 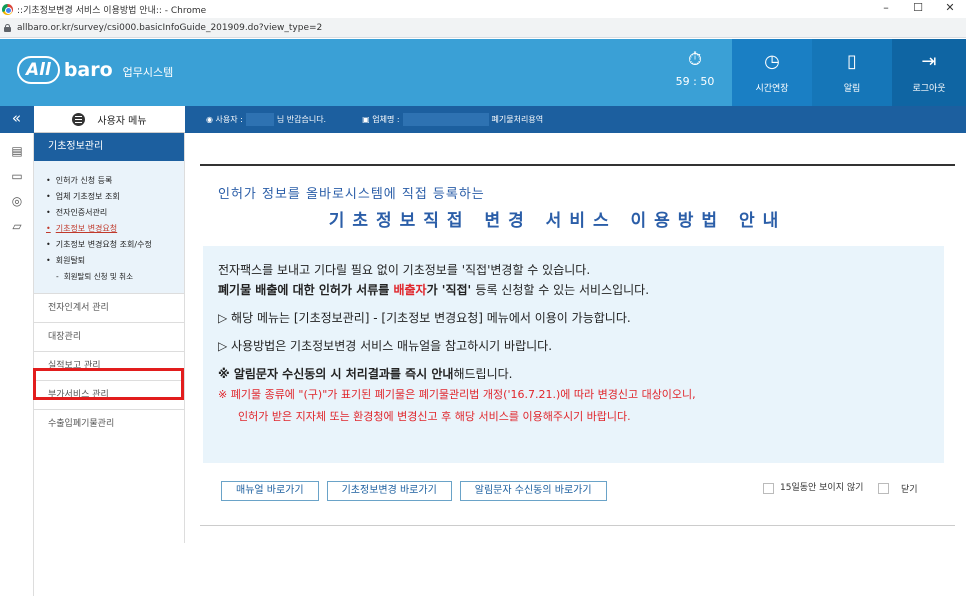 I want to click on user-name-redacted, so click(x=259, y=119).